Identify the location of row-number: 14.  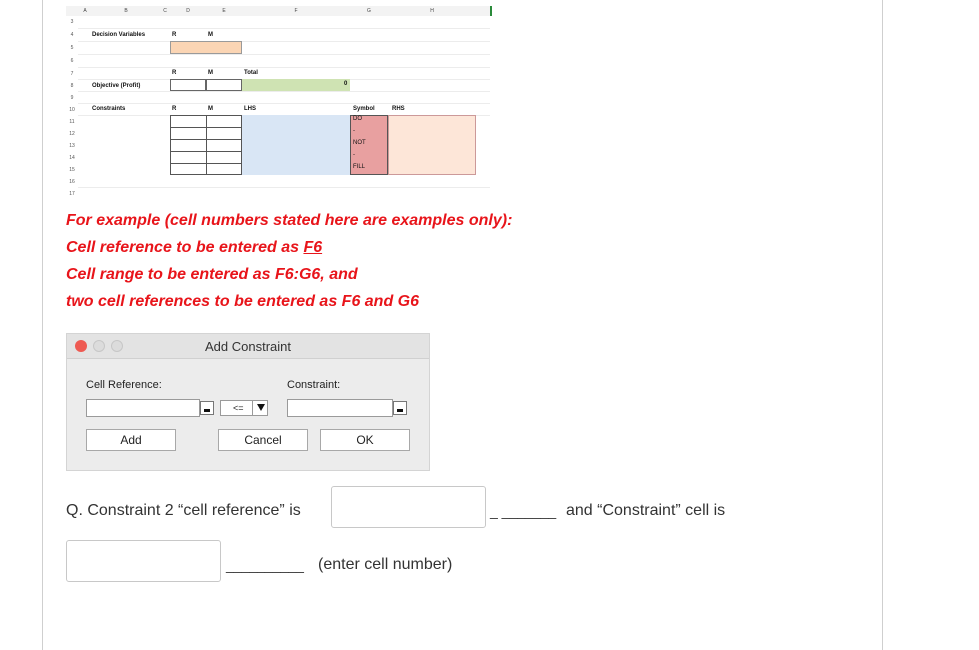
(72, 158).